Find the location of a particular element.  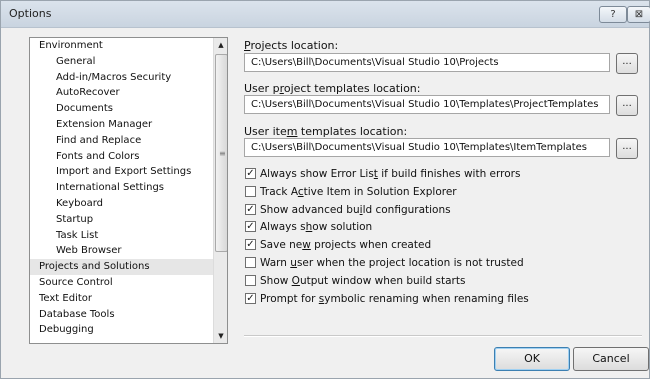

tree-item: Extension Manager is located at coordinates (121, 125).